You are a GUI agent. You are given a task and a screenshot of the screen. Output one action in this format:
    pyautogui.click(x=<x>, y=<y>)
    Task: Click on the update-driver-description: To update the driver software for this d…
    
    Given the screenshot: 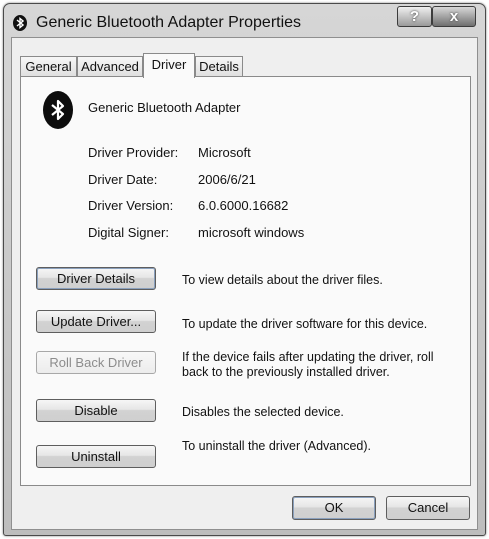 What is the action you would take?
    pyautogui.click(x=305, y=324)
    